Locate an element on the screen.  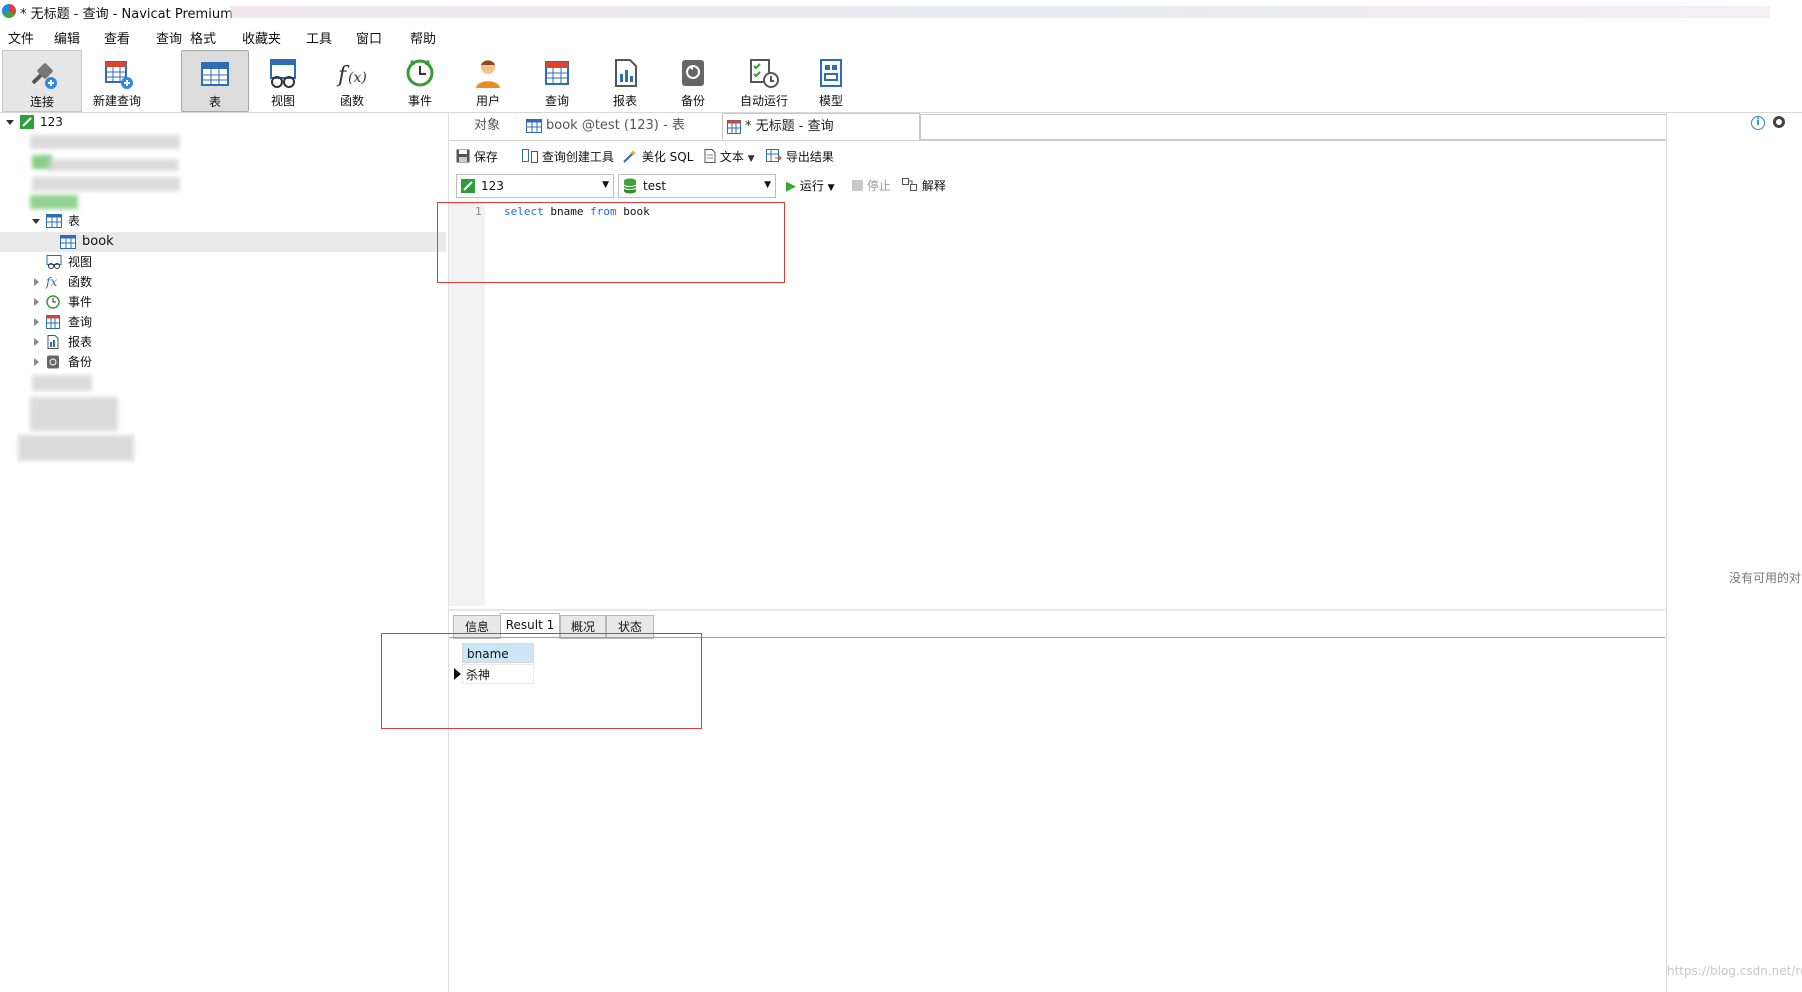
tab-book-label: book @test (123) - 表 is located at coordinates (615, 125).